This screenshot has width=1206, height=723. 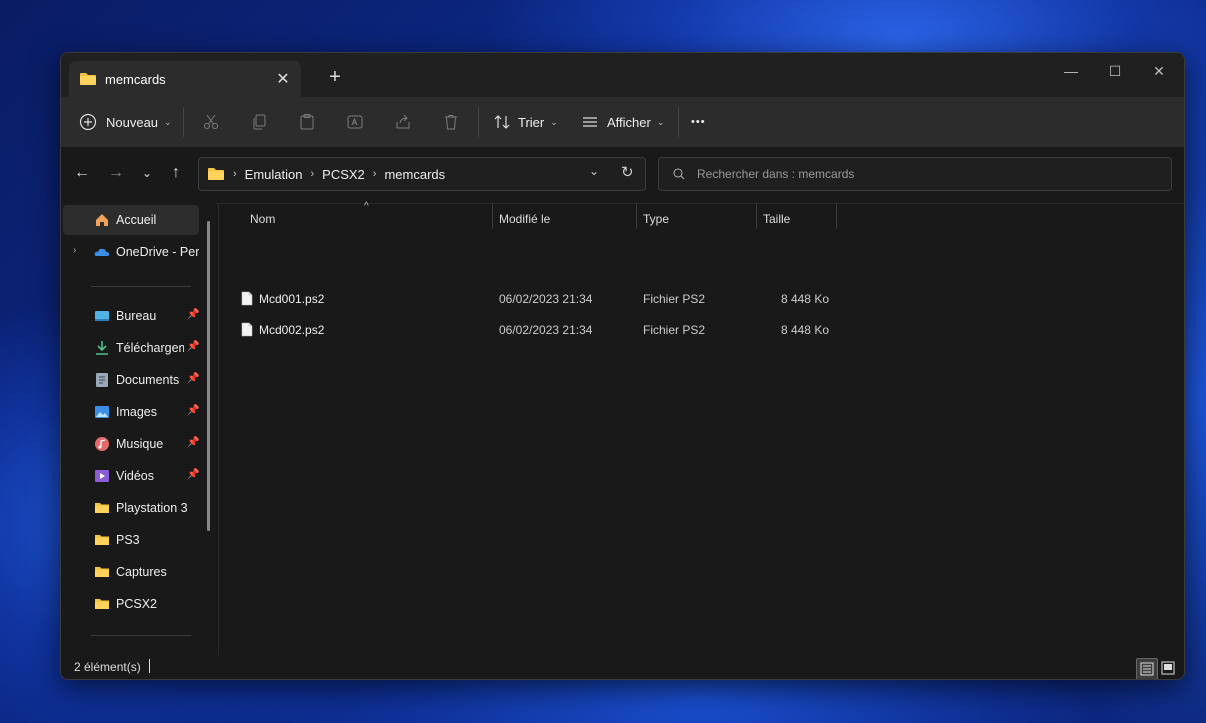 What do you see at coordinates (168, 121) in the screenshot?
I see `chevron-down-icon: ⌄` at bounding box center [168, 121].